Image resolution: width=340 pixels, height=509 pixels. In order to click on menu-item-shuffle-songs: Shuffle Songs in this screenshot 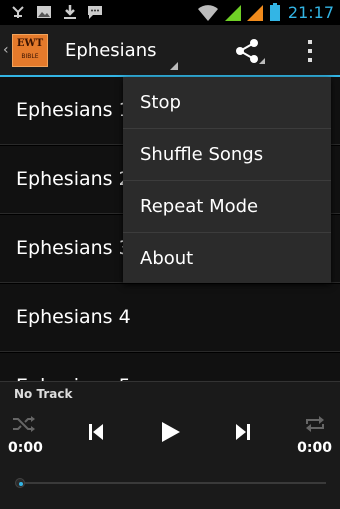, I will do `click(227, 155)`.